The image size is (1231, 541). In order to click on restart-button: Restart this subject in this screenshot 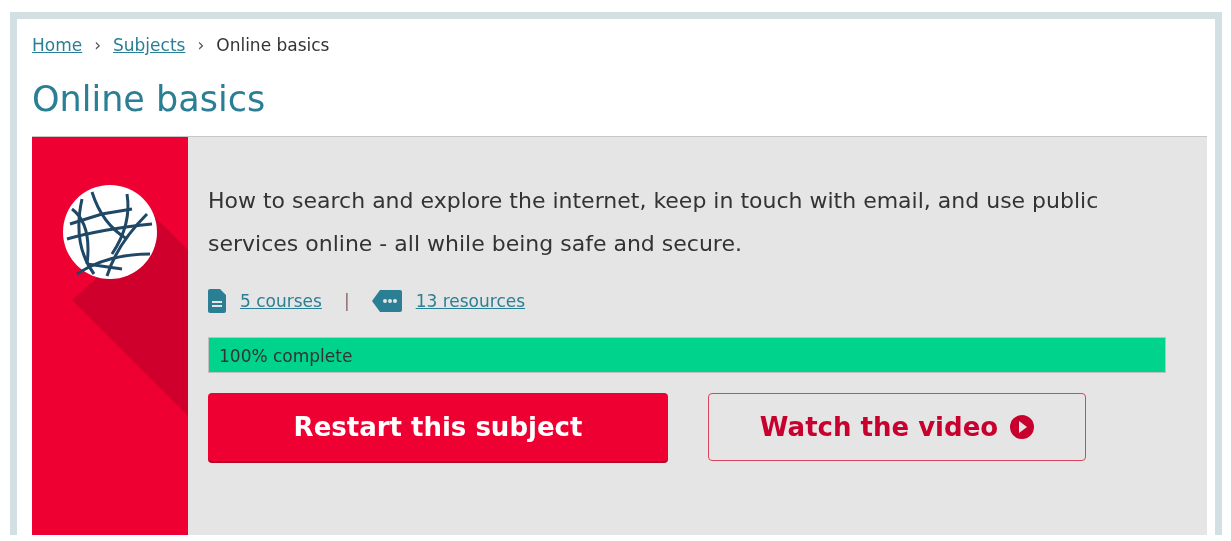, I will do `click(438, 427)`.